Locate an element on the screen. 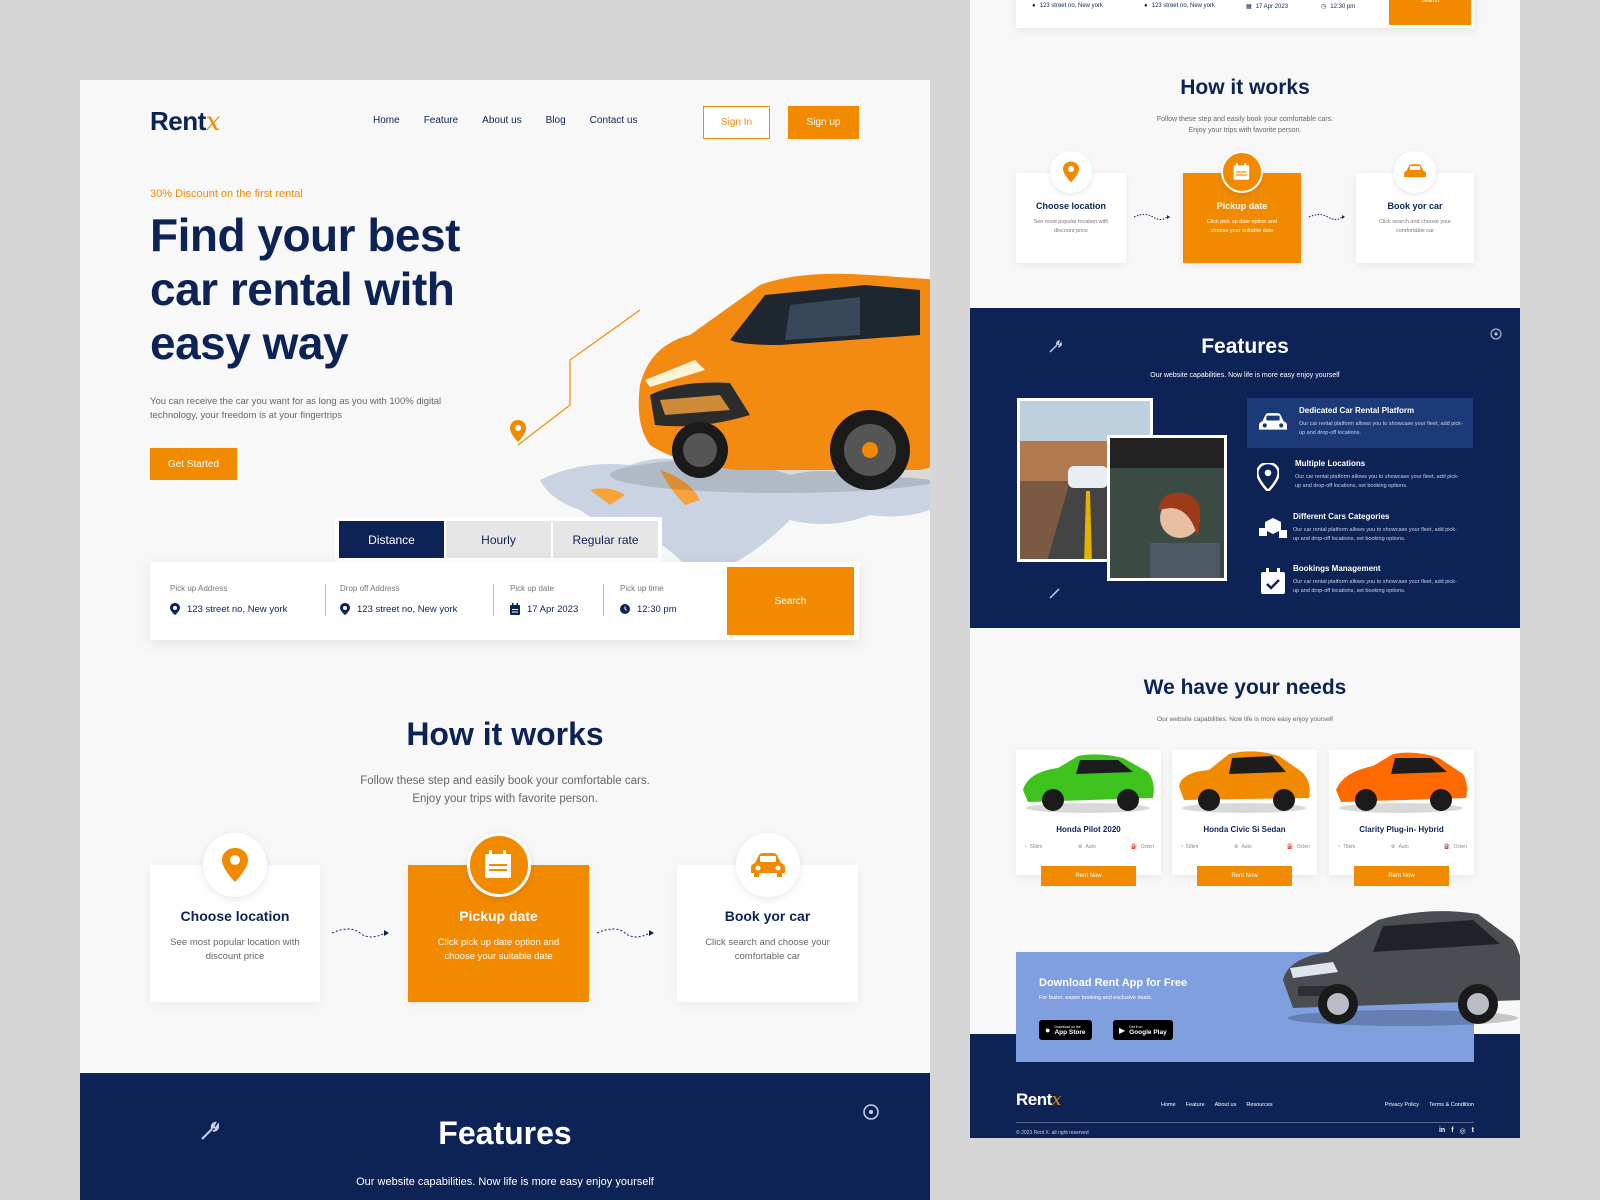  calendar-icon: ▦ is located at coordinates (1249, 7).